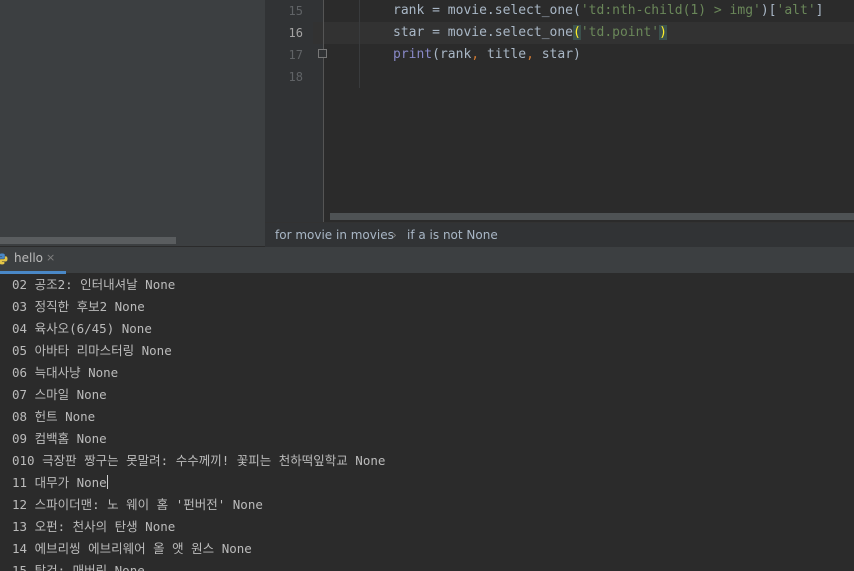 The width and height of the screenshot is (854, 571). Describe the element at coordinates (620, 32) in the screenshot. I see `code-token: 'td.point'` at that location.